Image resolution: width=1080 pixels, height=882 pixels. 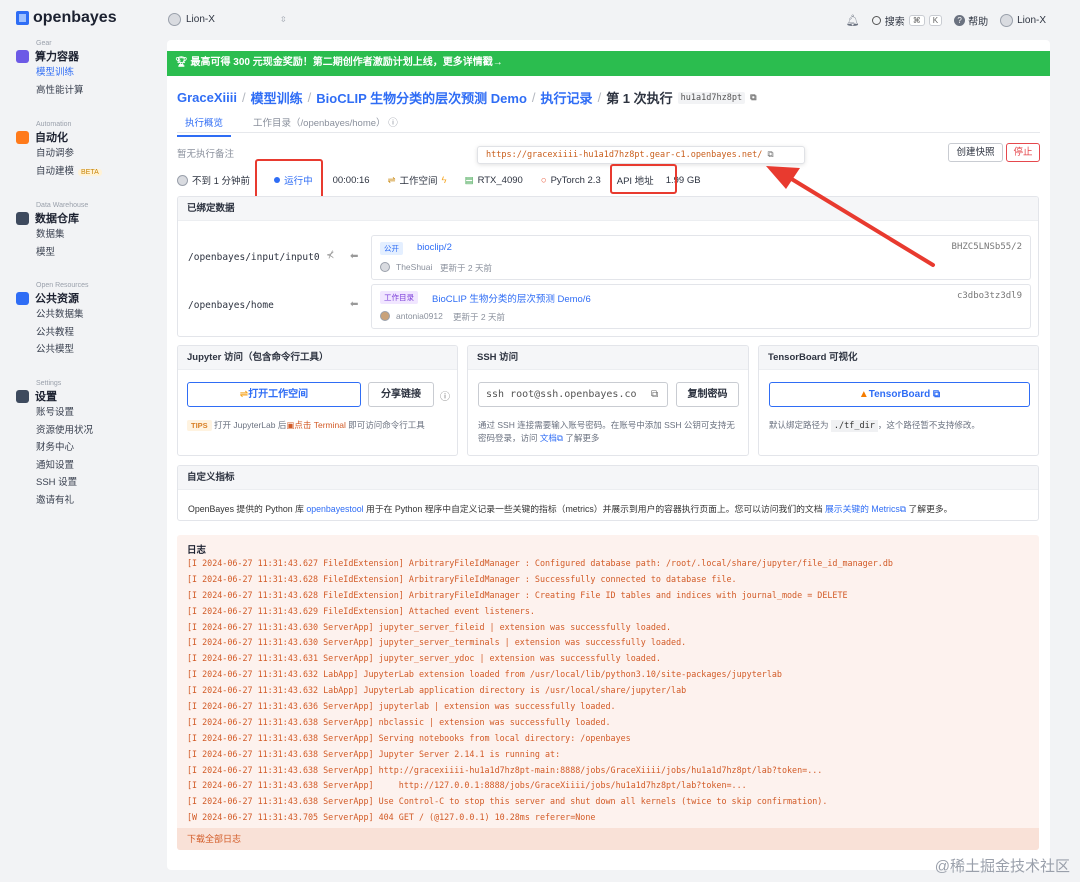 What do you see at coordinates (325, 124) in the screenshot?
I see `tab-workdir: 工作目录（/openbayes/home） ⓘ` at bounding box center [325, 124].